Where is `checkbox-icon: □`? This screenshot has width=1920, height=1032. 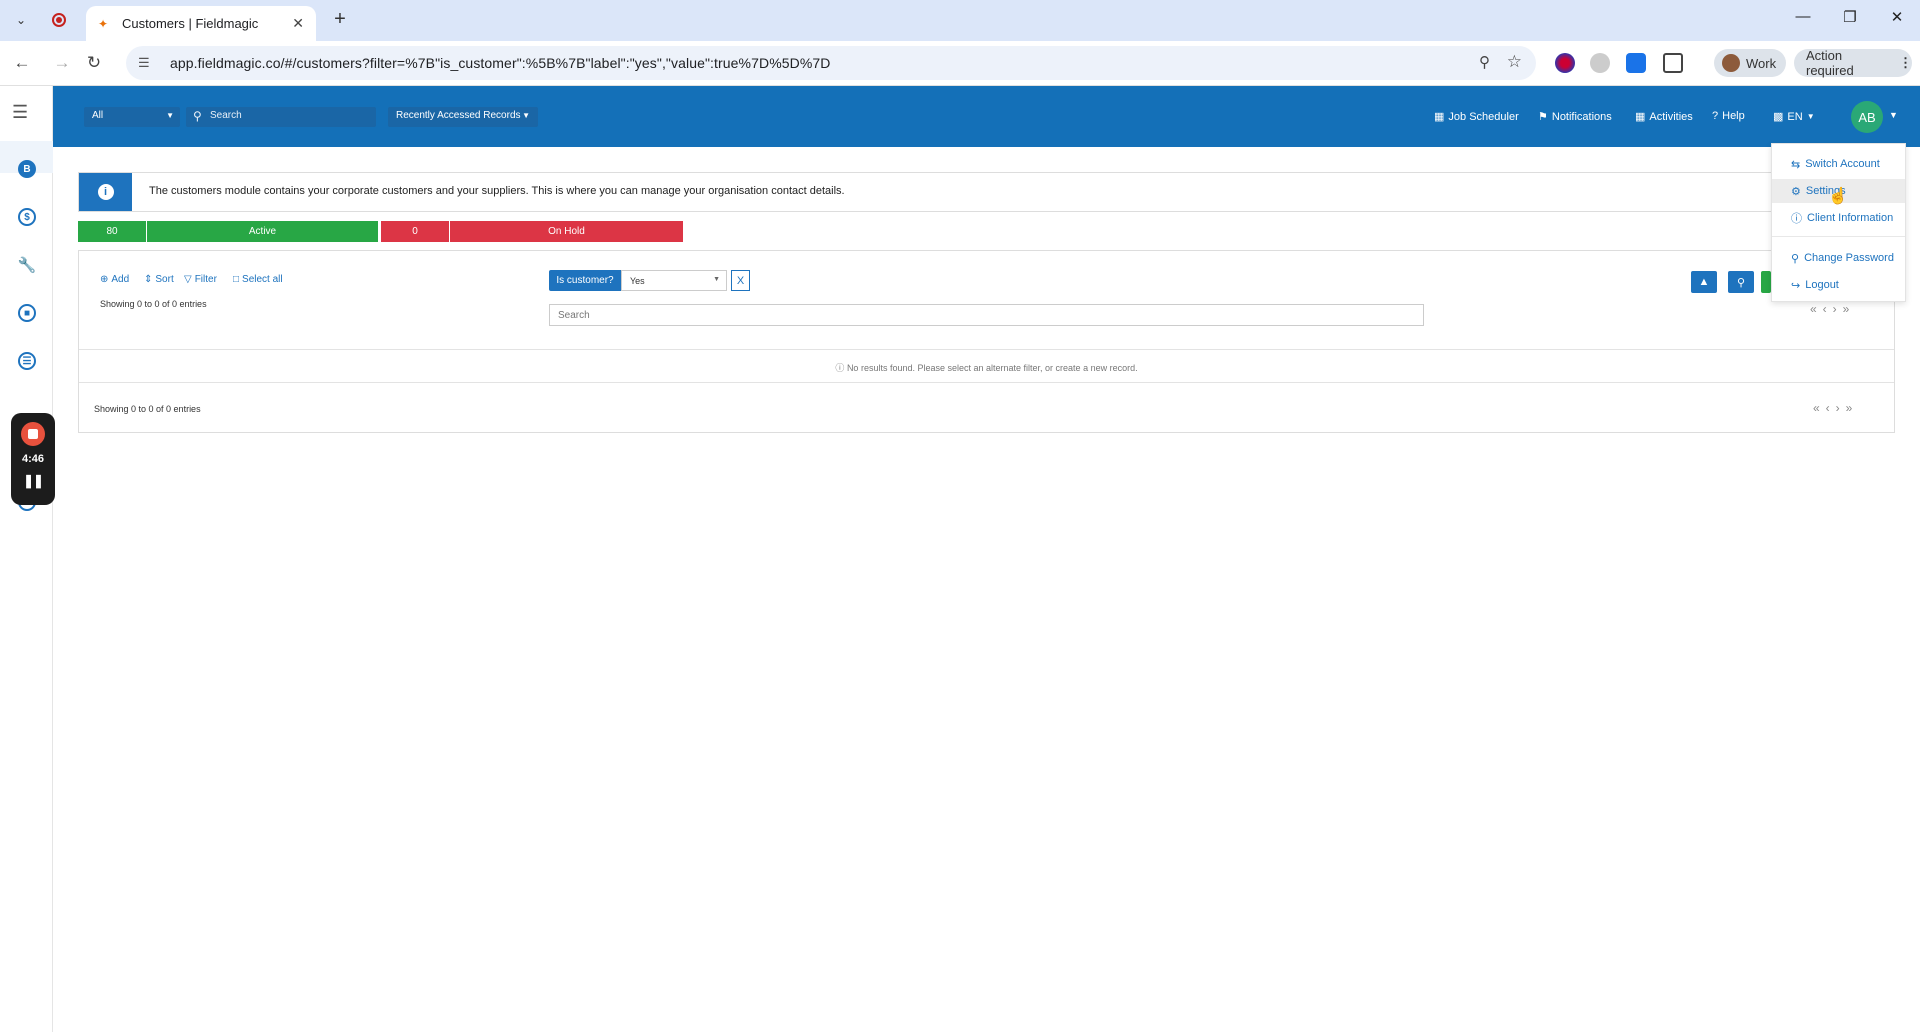 checkbox-icon: □ is located at coordinates (236, 279).